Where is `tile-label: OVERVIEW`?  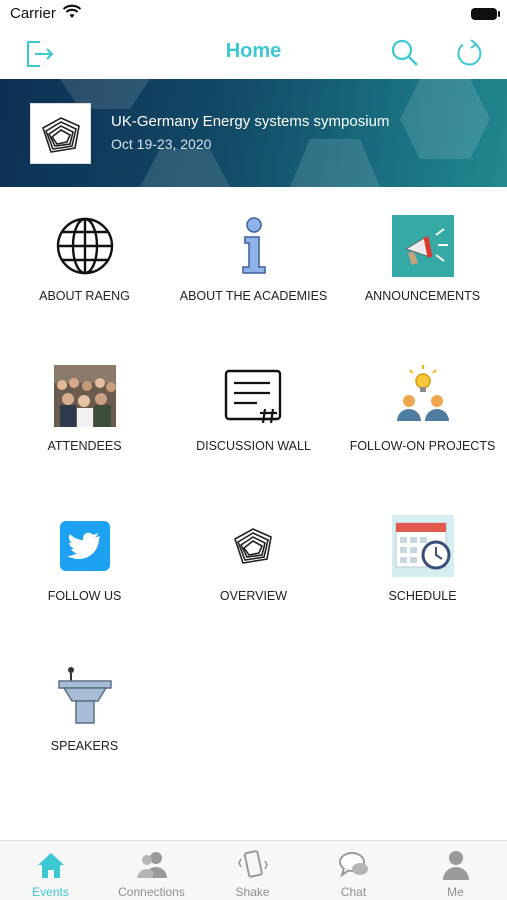 tile-label: OVERVIEW is located at coordinates (253, 596).